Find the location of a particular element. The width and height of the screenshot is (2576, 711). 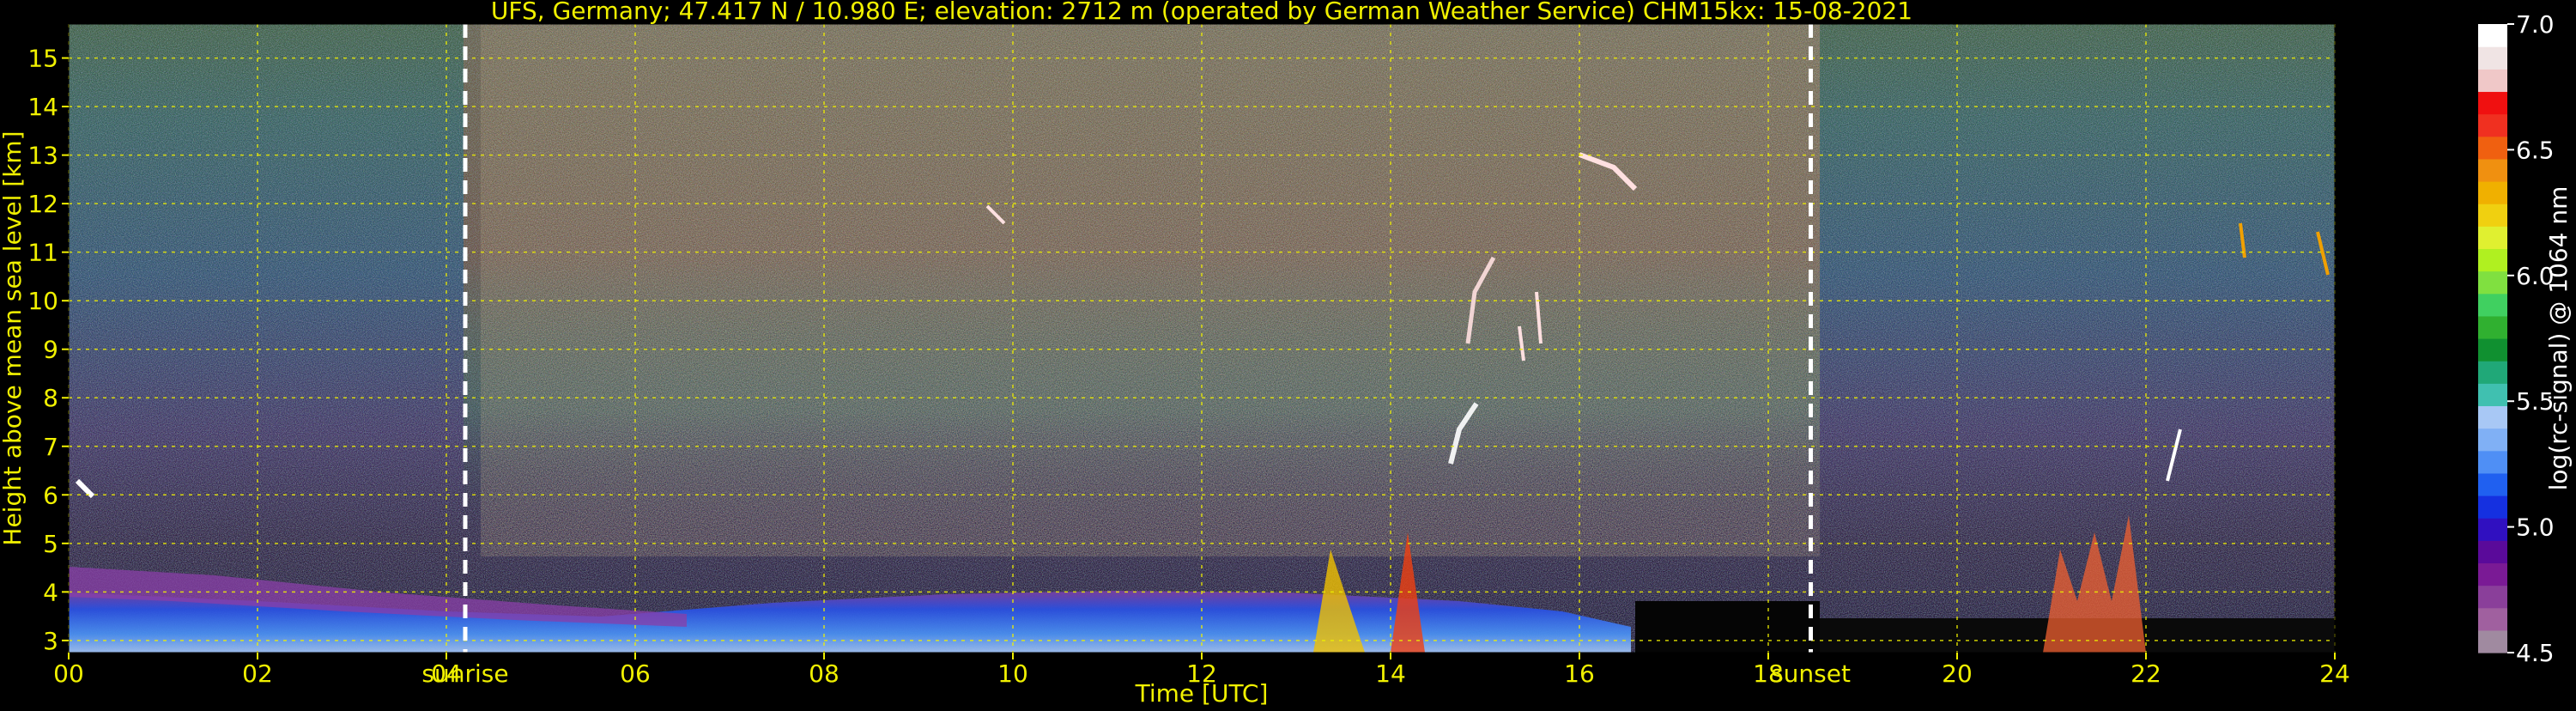

x-tick-label: 16 is located at coordinates (1579, 673).